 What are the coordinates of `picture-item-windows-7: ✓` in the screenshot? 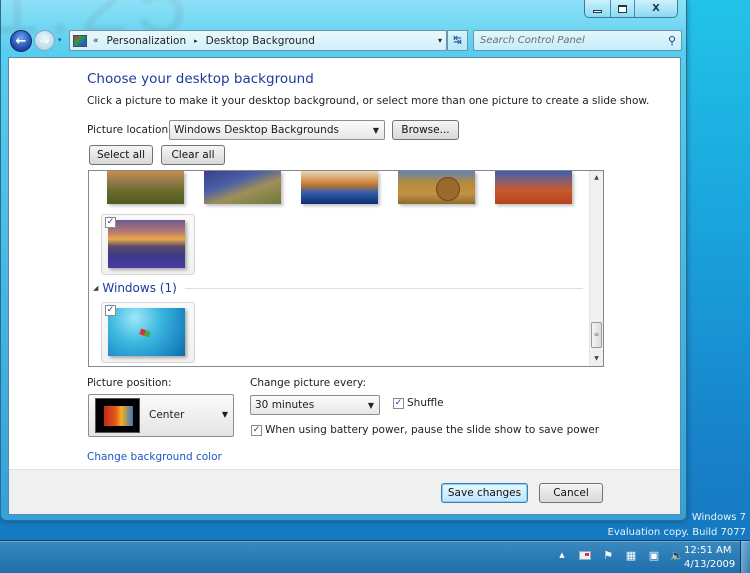 It's located at (148, 332).